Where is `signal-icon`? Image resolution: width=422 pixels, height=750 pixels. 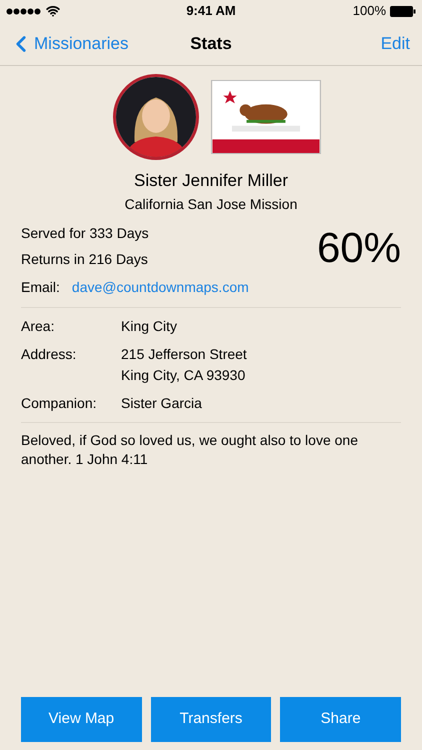 signal-icon is located at coordinates (24, 11).